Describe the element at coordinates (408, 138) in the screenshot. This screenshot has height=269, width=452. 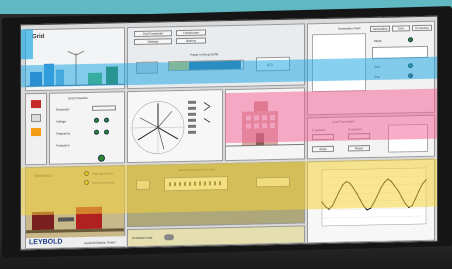
I see `load-table` at that location.